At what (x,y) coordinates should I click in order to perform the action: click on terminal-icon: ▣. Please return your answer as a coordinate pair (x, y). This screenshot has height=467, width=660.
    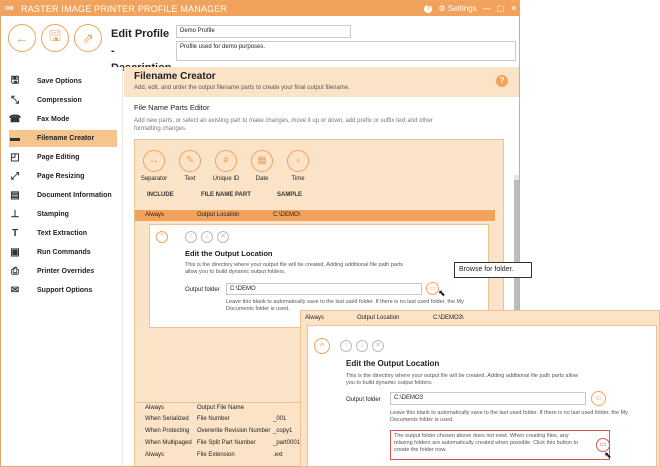
    Looking at the image, I should click on (15, 252).